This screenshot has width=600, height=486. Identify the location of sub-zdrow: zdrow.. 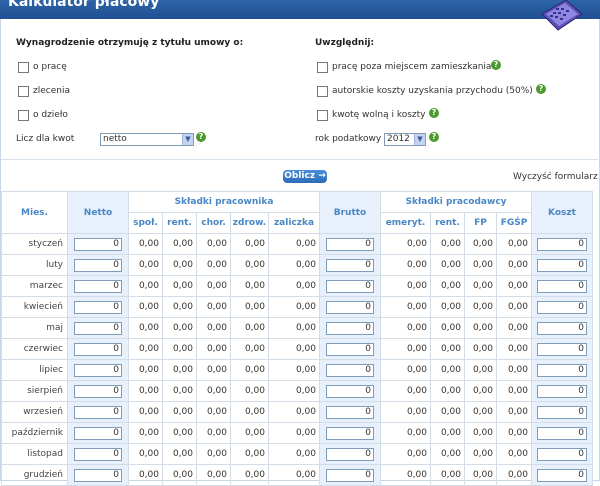
(249, 223).